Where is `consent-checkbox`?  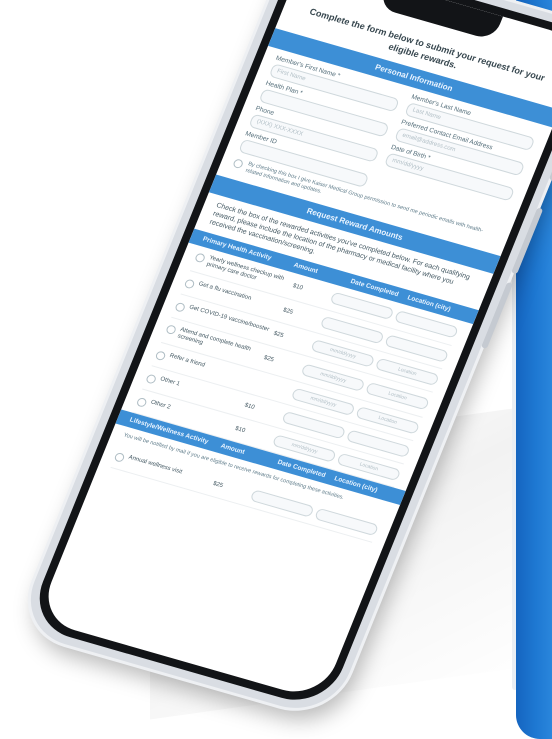 consent-checkbox is located at coordinates (238, 164).